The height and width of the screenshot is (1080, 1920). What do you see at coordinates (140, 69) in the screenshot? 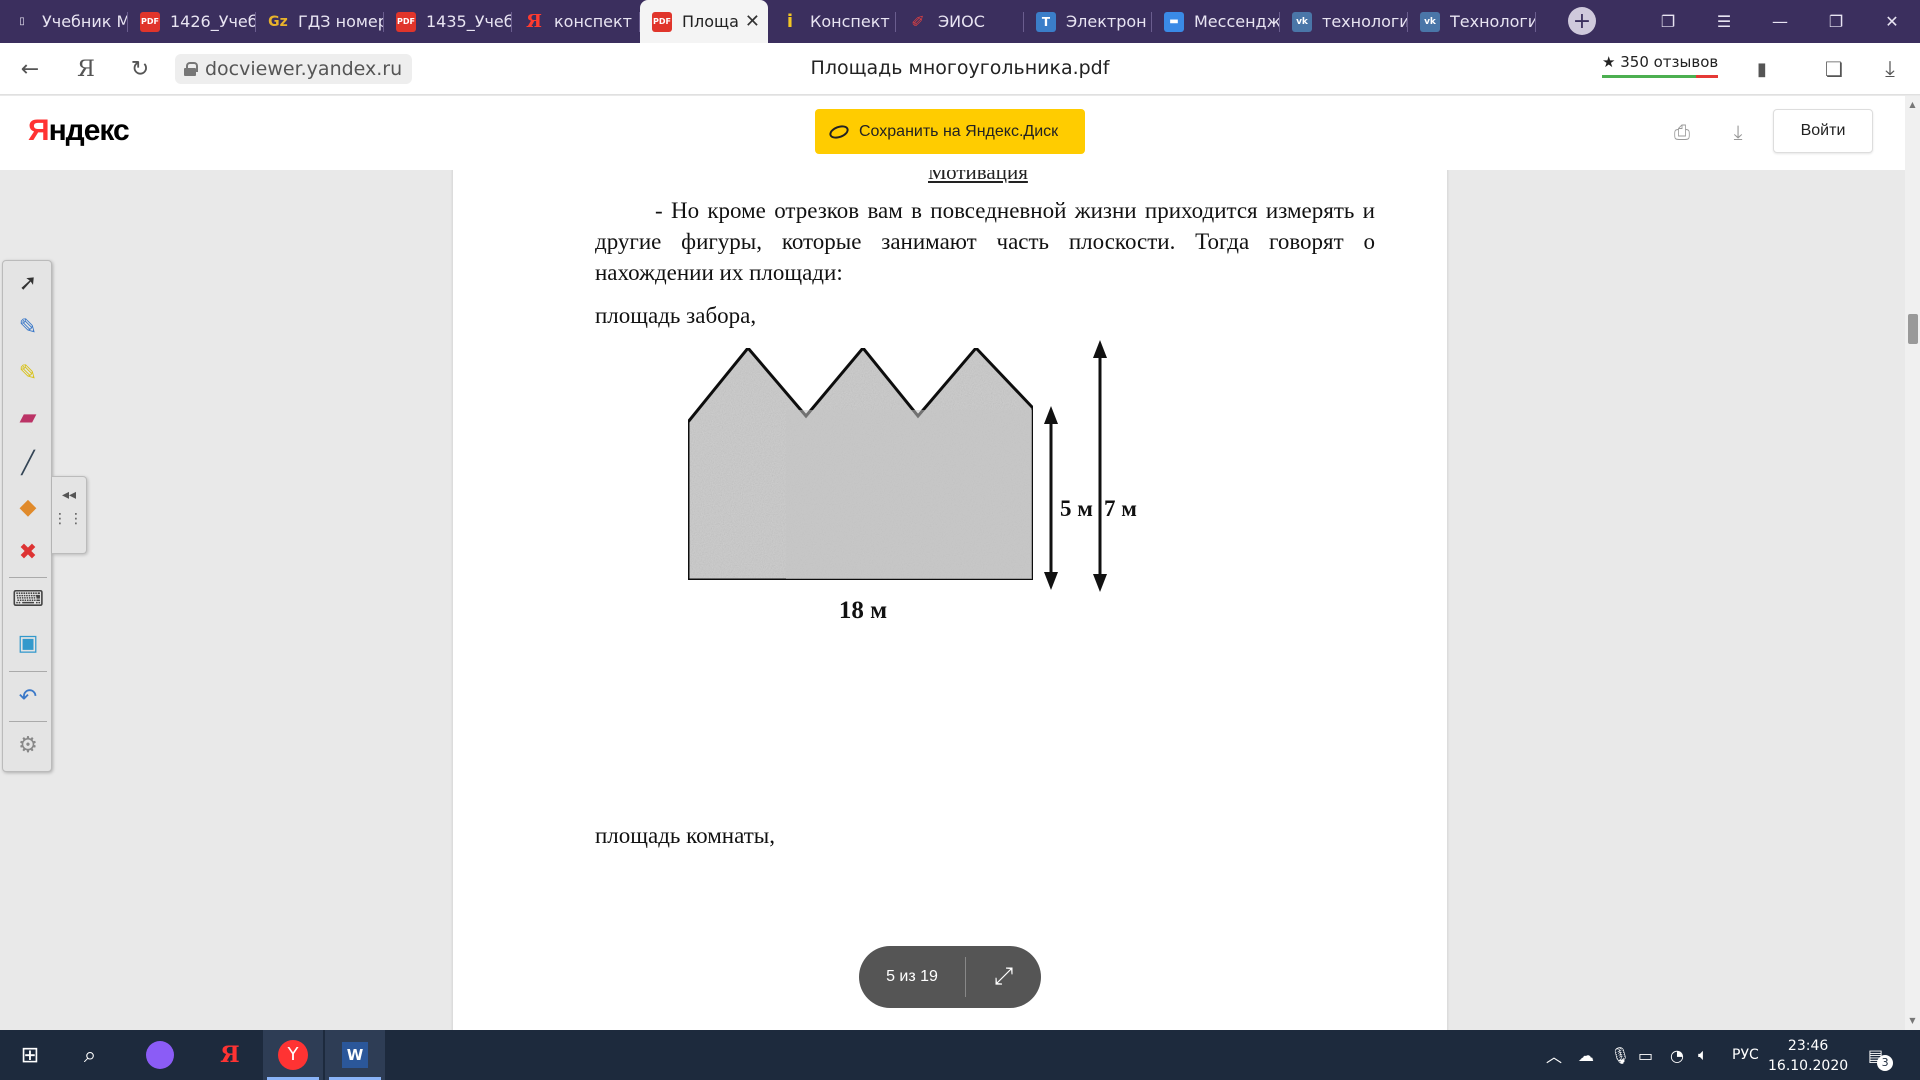
I see `reload-icon: ↻` at bounding box center [140, 69].